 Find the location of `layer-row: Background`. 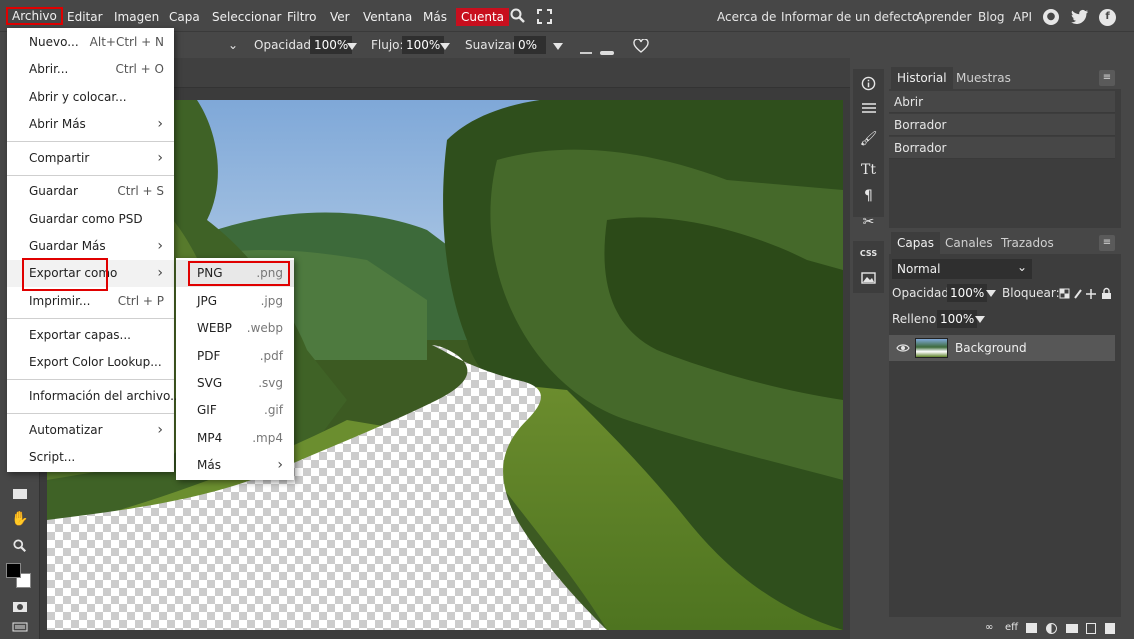

layer-row: Background is located at coordinates (1002, 348).